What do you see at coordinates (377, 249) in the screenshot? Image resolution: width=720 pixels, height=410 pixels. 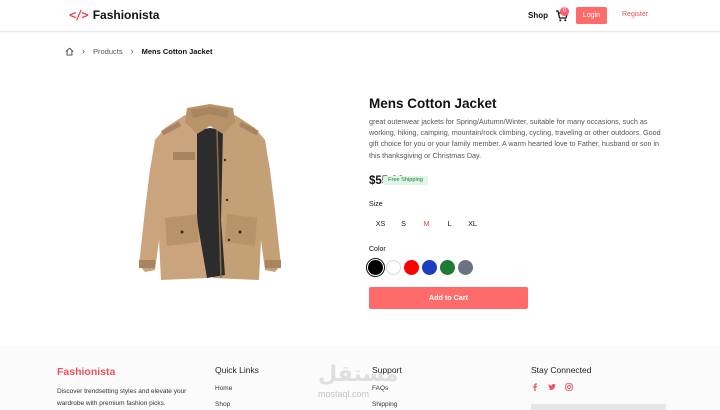 I see `color-label: Color` at bounding box center [377, 249].